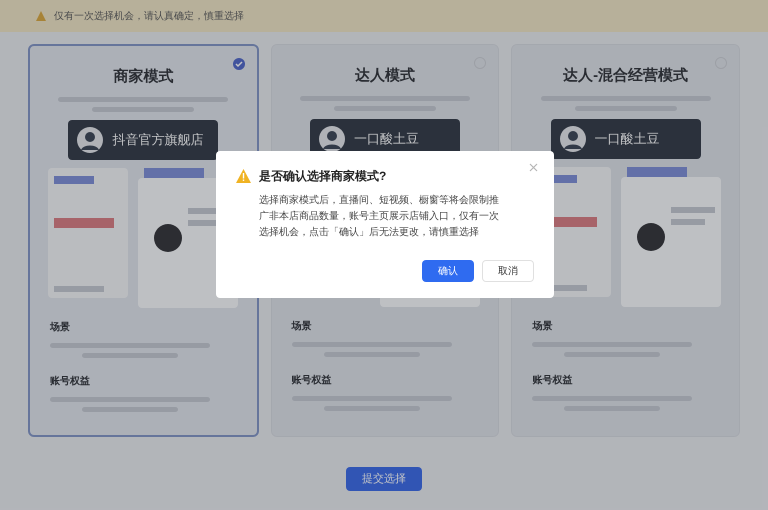  I want to click on dialog-message: 选择商家模式后，直播间、短视频、橱窗等将会限制推广非本店商品数量，账号主页展示店铺入口，仅有一次选择机会，点击「确认」后无法更改，请慎重选择, so click(379, 217).